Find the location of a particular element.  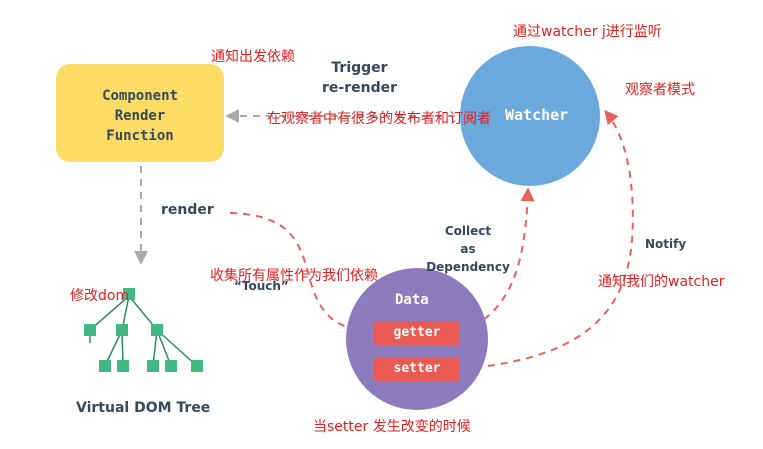

setter-label: setter is located at coordinates (417, 368).